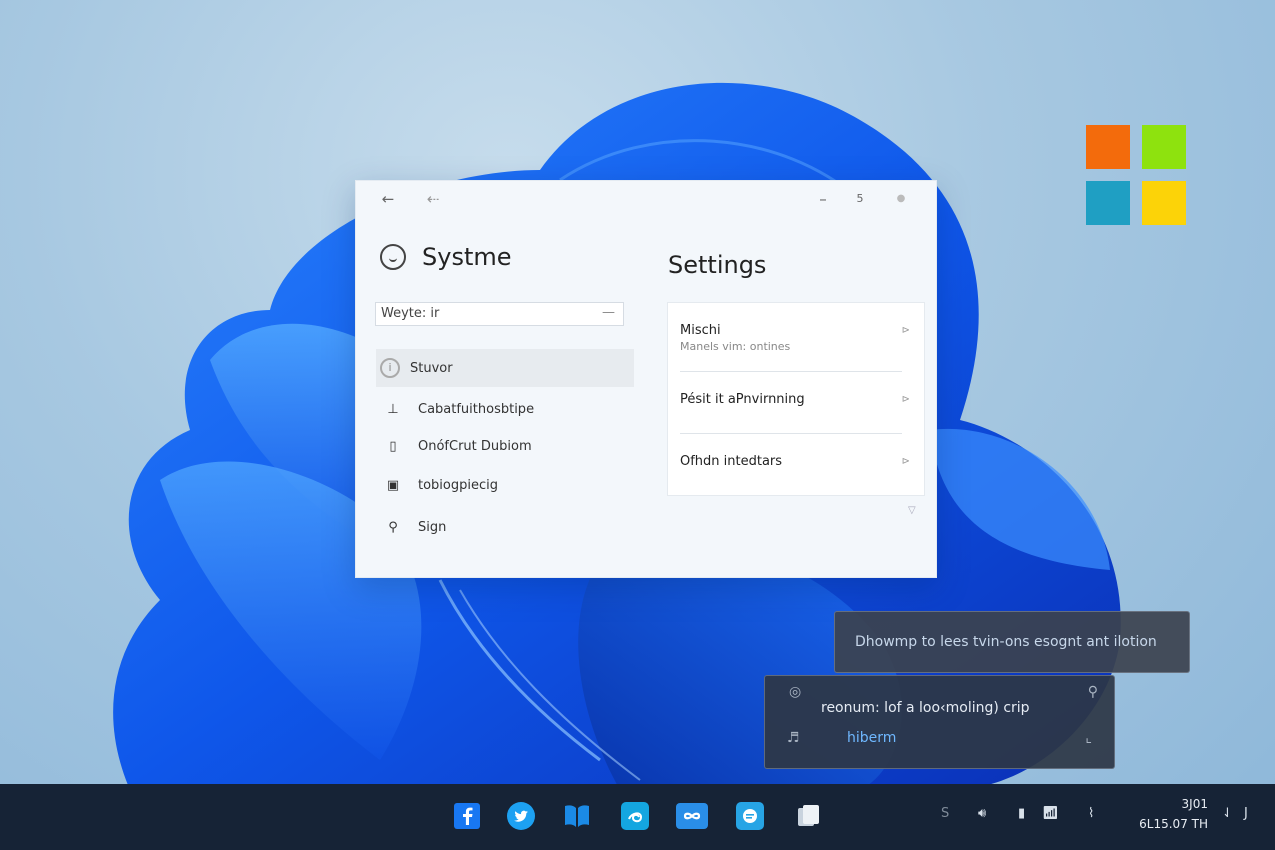  Describe the element at coordinates (505, 368) in the screenshot. I see `nav-item-0: i Stuvor` at that location.